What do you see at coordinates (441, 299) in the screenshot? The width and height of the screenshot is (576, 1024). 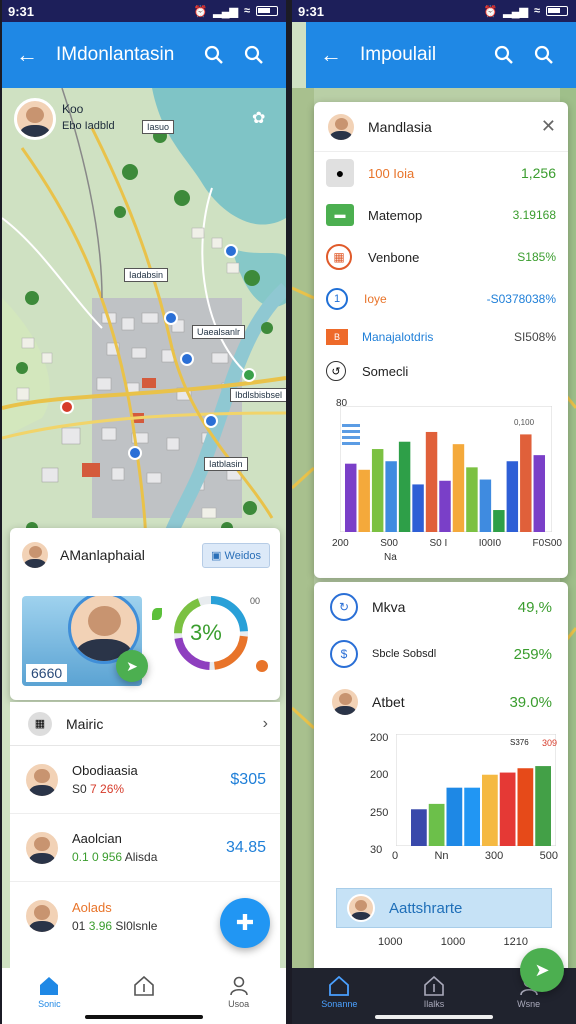 I see `list-item: 1 Ioye -S0378038%` at bounding box center [441, 299].